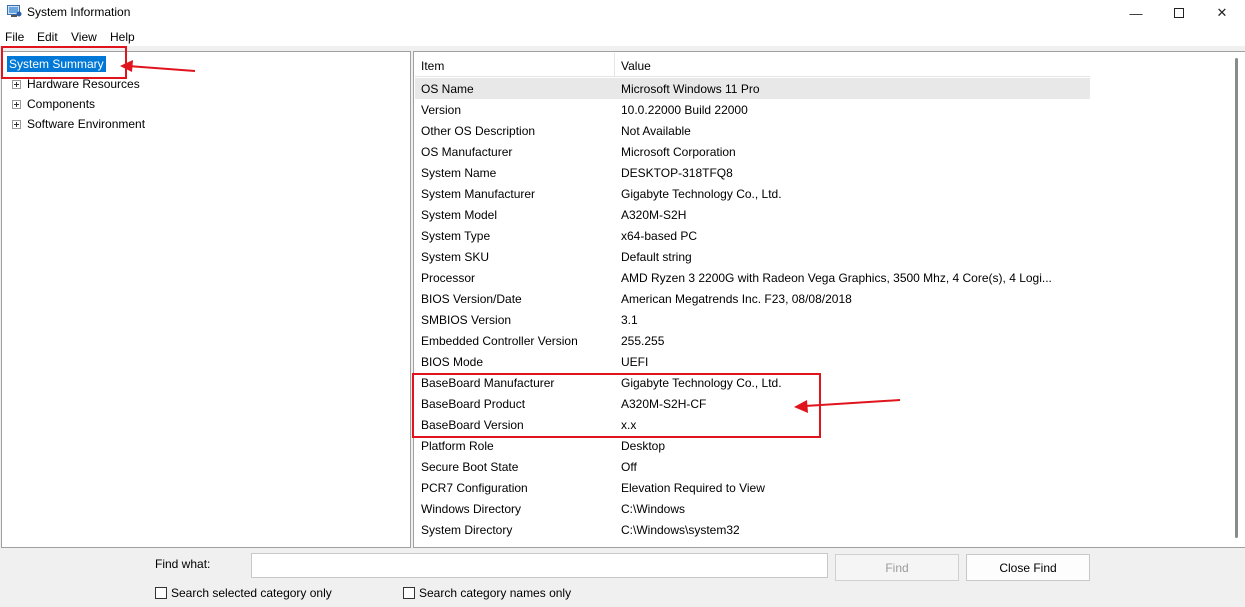 The height and width of the screenshot is (607, 1245). I want to click on vertical-scrollbar, so click(1236, 299).